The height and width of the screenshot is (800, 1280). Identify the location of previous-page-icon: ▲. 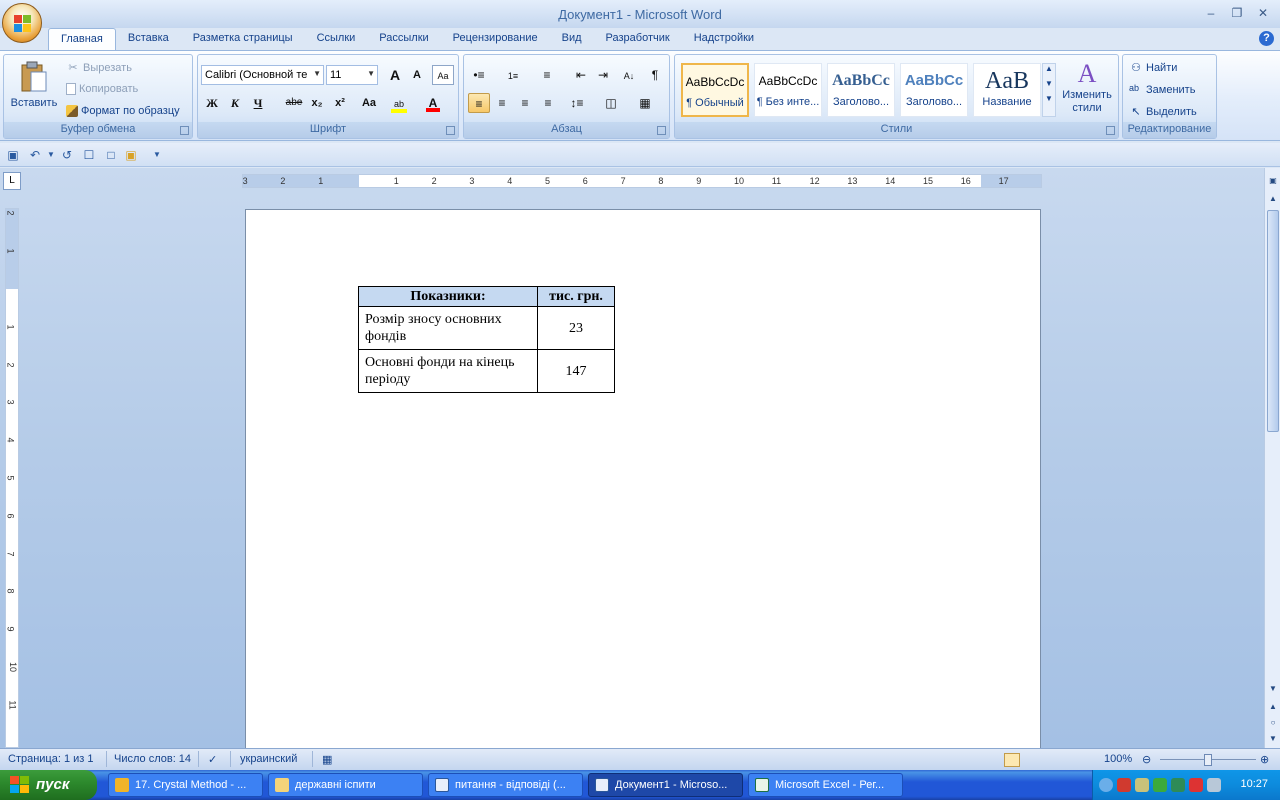
(1273, 707).